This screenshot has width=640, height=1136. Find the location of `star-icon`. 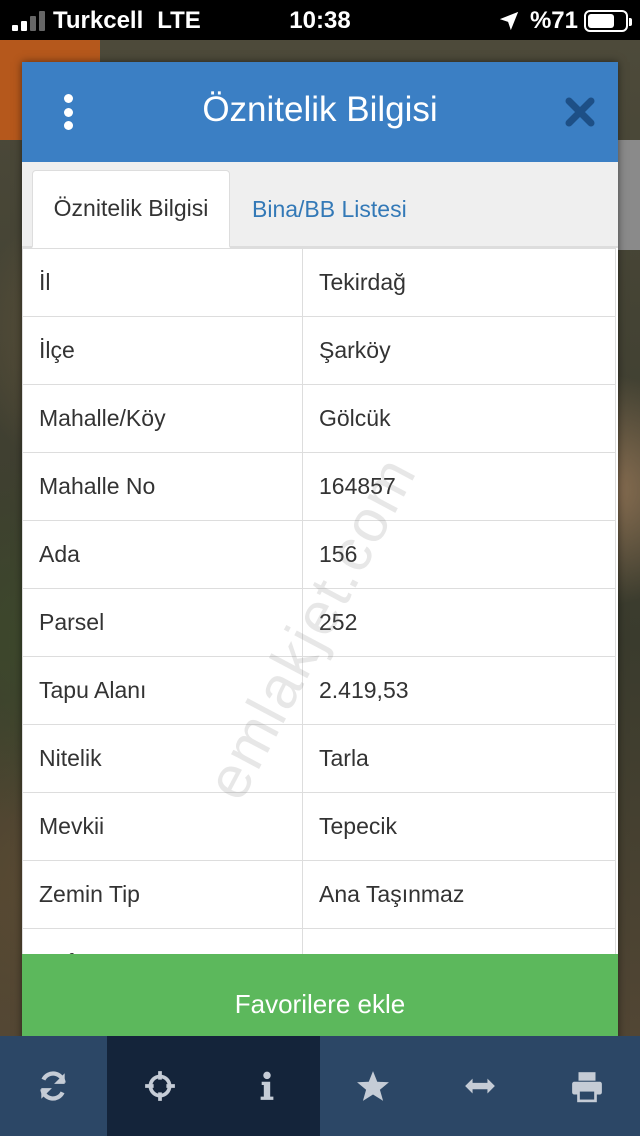

star-icon is located at coordinates (373, 1086).